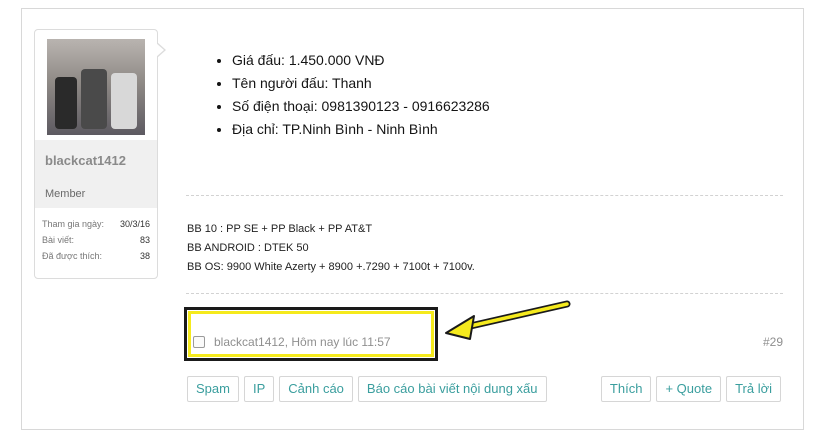 This screenshot has height=437, width=813. Describe the element at coordinates (248, 248) in the screenshot. I see `signature-line: BB ANDROID : DTEK 50` at that location.